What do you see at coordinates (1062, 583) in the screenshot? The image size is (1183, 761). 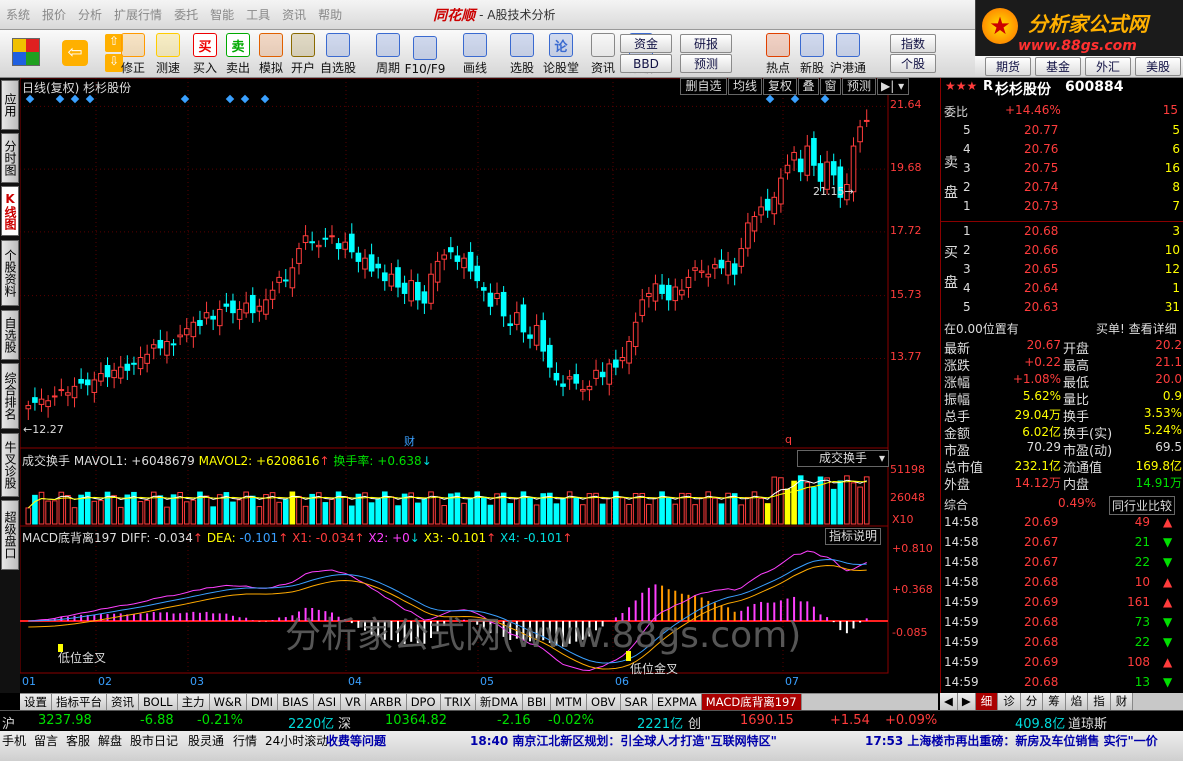 I see `tick-row: 14:58 20.68 10 ▲` at bounding box center [1062, 583].